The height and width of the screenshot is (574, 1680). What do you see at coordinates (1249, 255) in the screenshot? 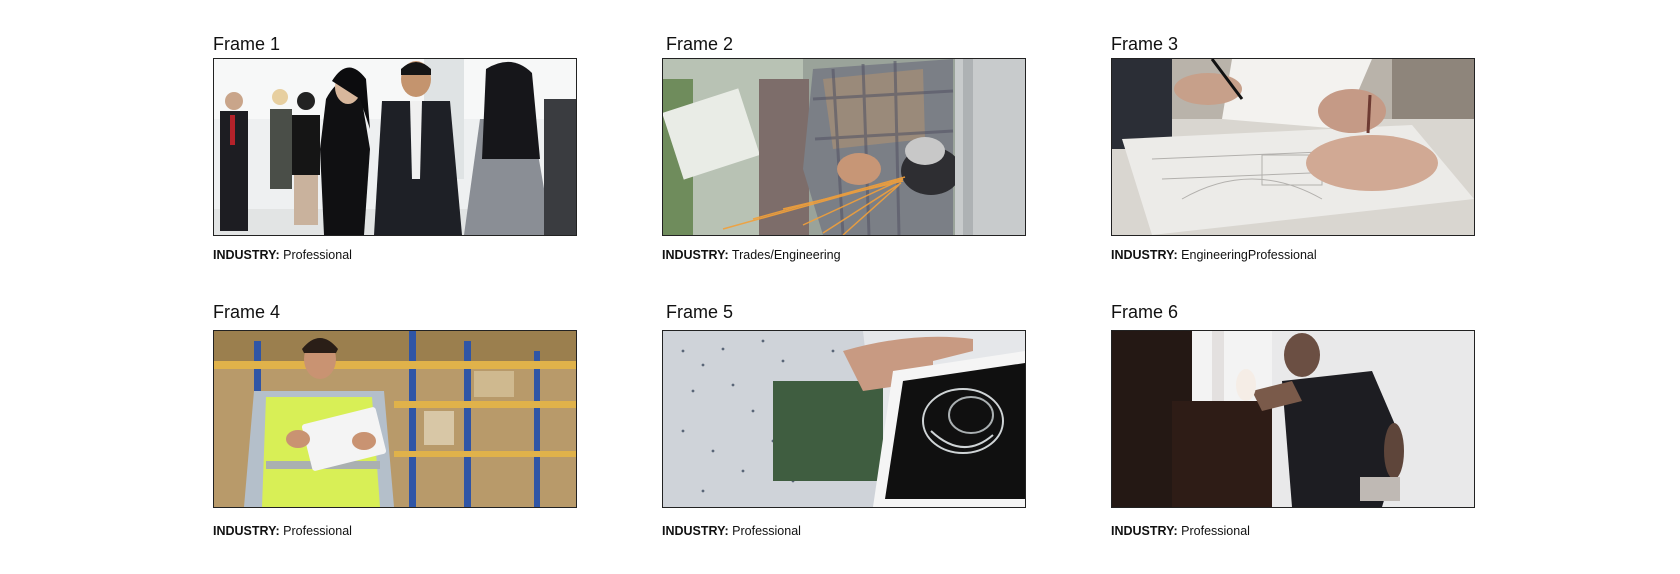
I see `industry-value: EngineeringProfessional` at bounding box center [1249, 255].